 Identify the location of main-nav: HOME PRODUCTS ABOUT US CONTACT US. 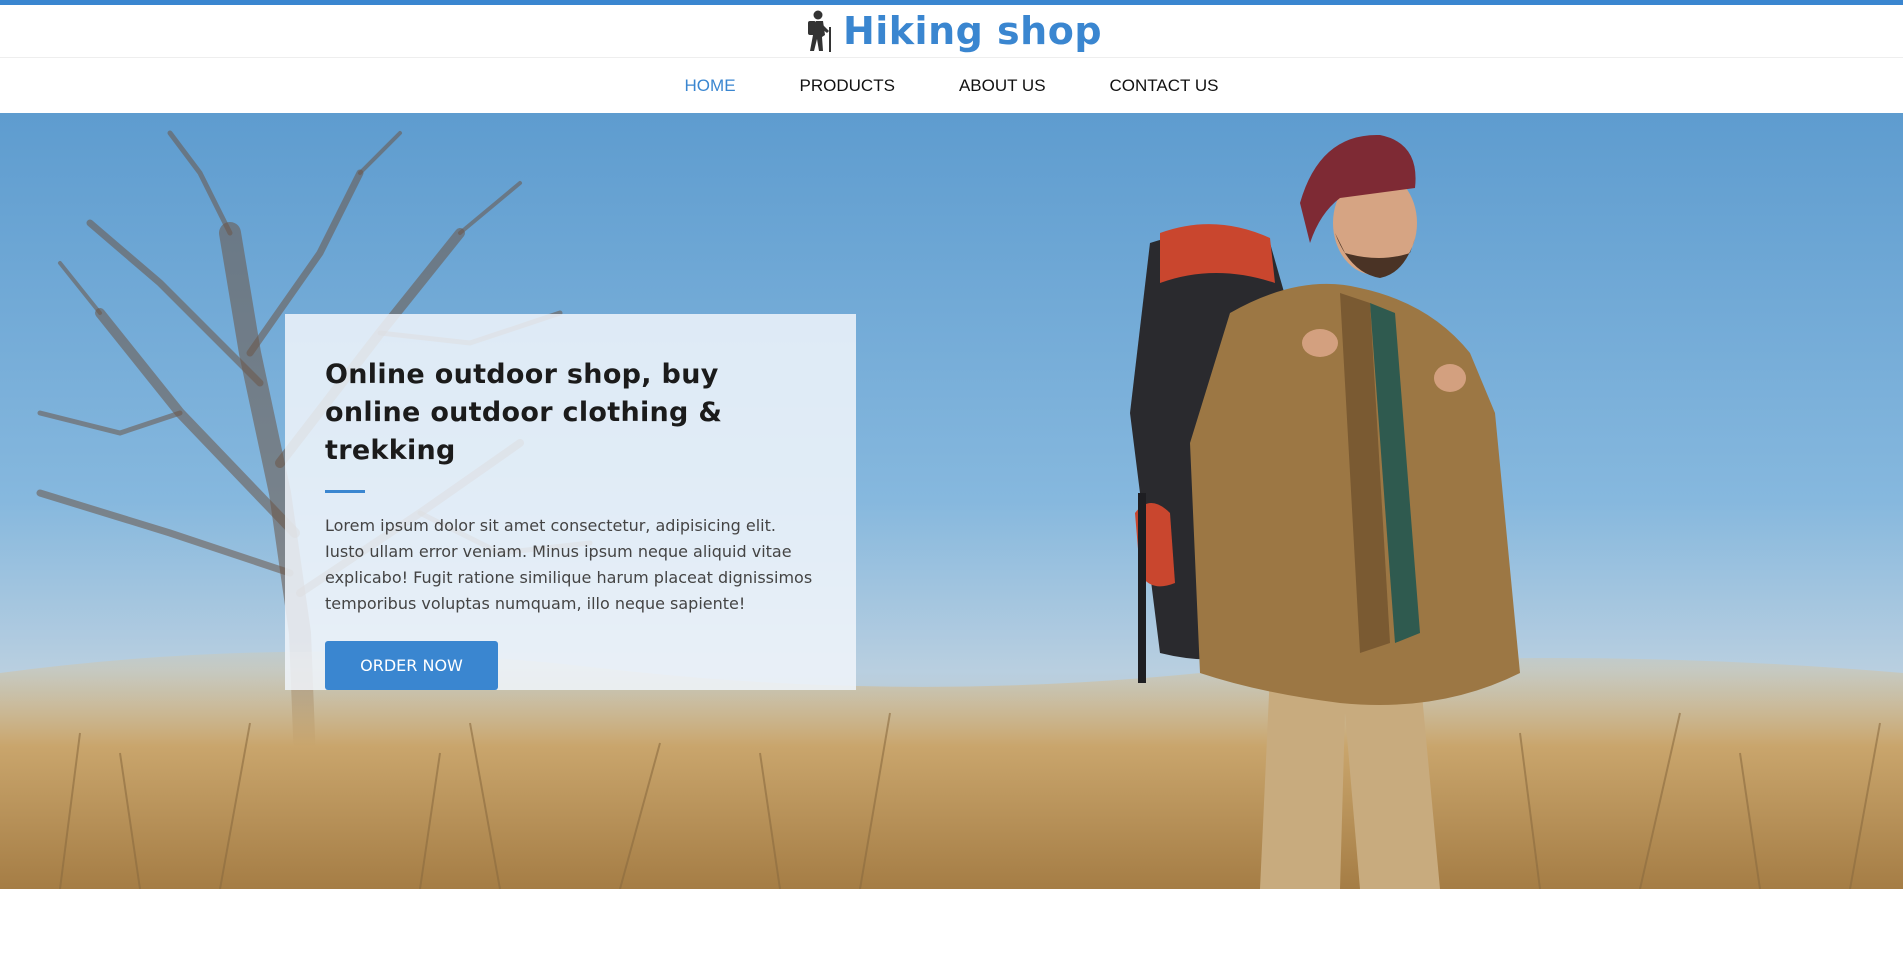
(951, 85).